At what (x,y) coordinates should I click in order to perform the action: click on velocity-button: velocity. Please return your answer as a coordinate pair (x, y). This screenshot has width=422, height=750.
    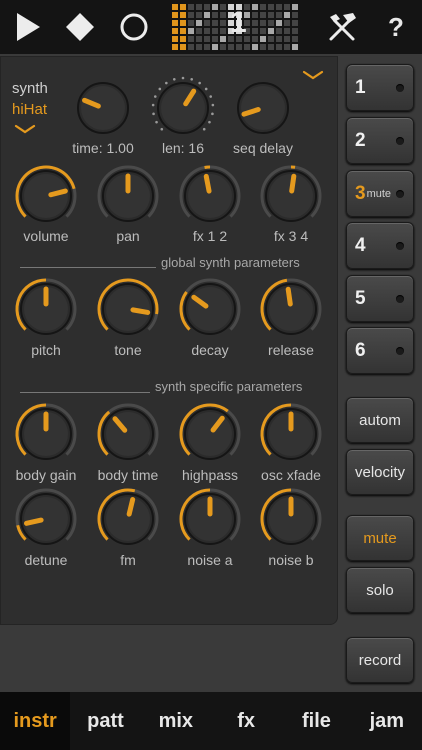
    Looking at the image, I should click on (380, 472).